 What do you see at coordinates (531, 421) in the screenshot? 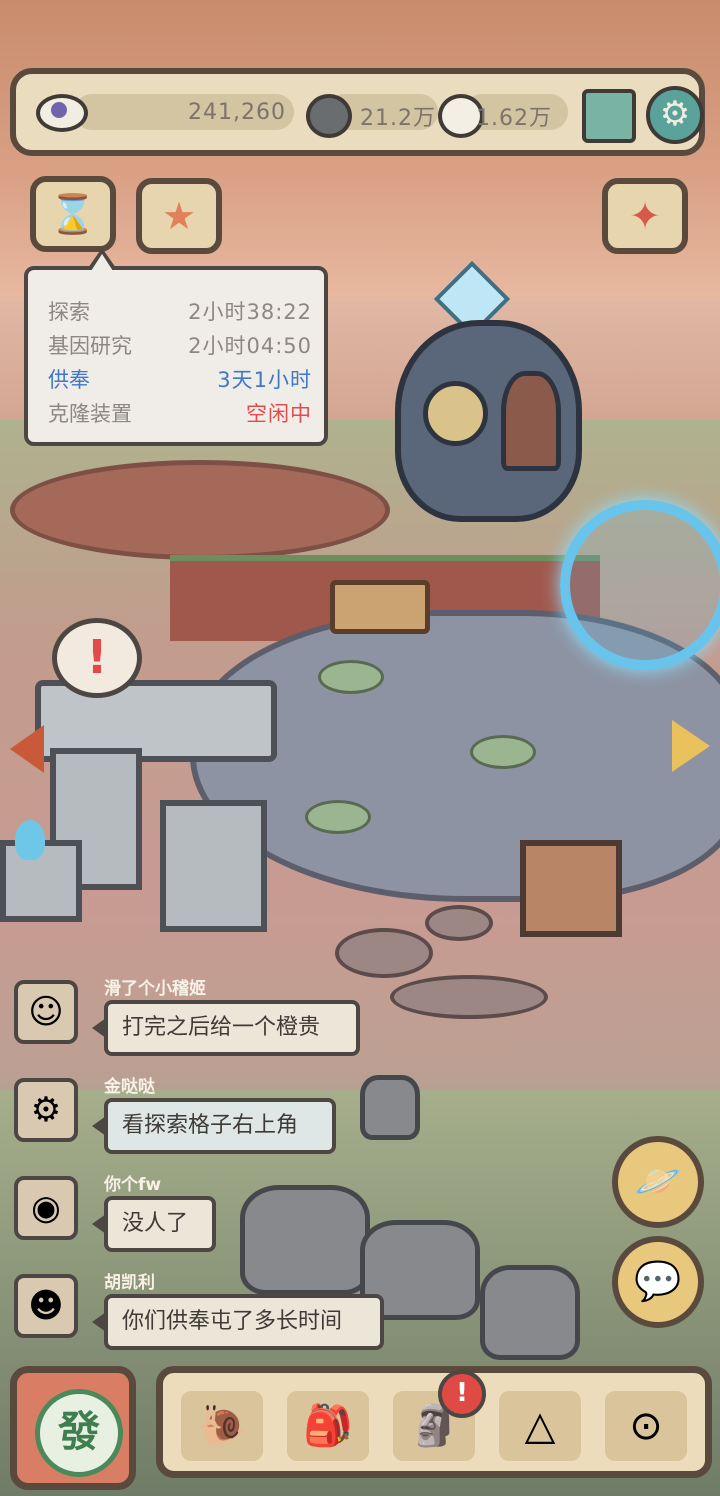
I see `machine-door` at bounding box center [531, 421].